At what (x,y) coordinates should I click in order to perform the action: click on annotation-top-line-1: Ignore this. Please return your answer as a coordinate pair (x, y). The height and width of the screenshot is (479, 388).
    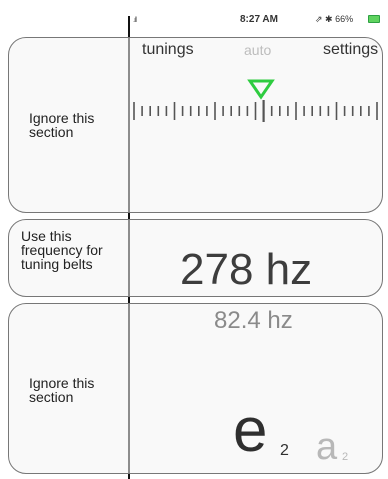
    Looking at the image, I should click on (62, 118).